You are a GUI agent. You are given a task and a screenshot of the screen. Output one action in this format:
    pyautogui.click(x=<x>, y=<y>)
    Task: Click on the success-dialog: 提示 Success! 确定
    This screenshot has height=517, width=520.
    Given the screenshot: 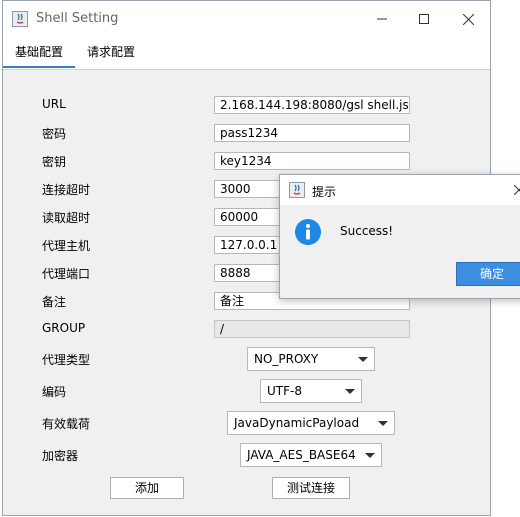 What is the action you would take?
    pyautogui.click(x=399, y=236)
    